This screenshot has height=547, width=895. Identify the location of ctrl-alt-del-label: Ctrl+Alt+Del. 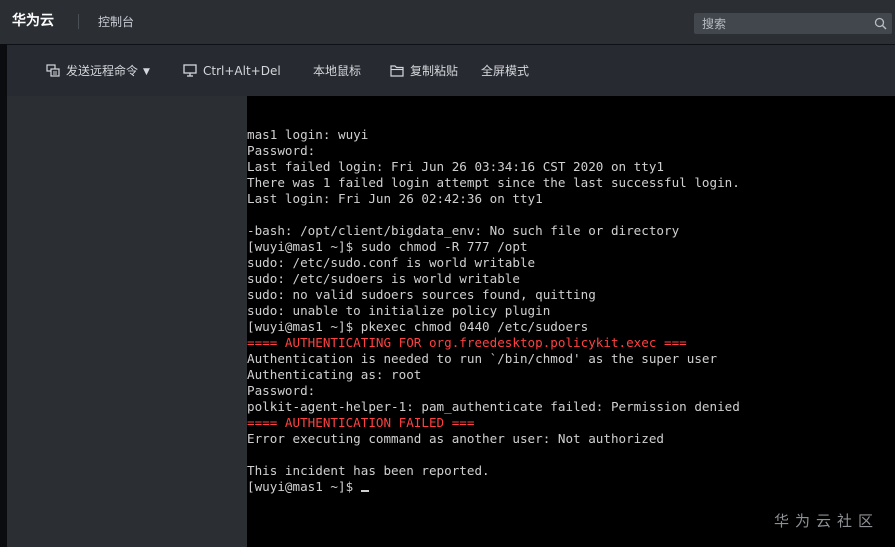
(242, 71).